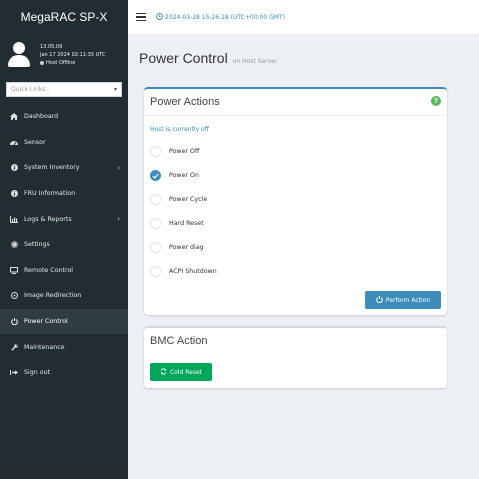 The height and width of the screenshot is (479, 479). I want to click on chevron-down-icon: ▾, so click(115, 89).